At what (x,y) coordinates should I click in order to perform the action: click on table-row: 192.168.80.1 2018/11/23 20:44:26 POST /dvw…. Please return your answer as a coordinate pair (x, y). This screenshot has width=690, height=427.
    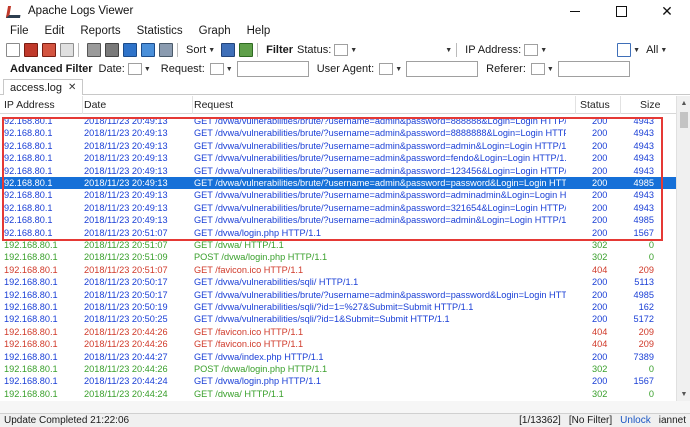
    Looking at the image, I should click on (338, 369).